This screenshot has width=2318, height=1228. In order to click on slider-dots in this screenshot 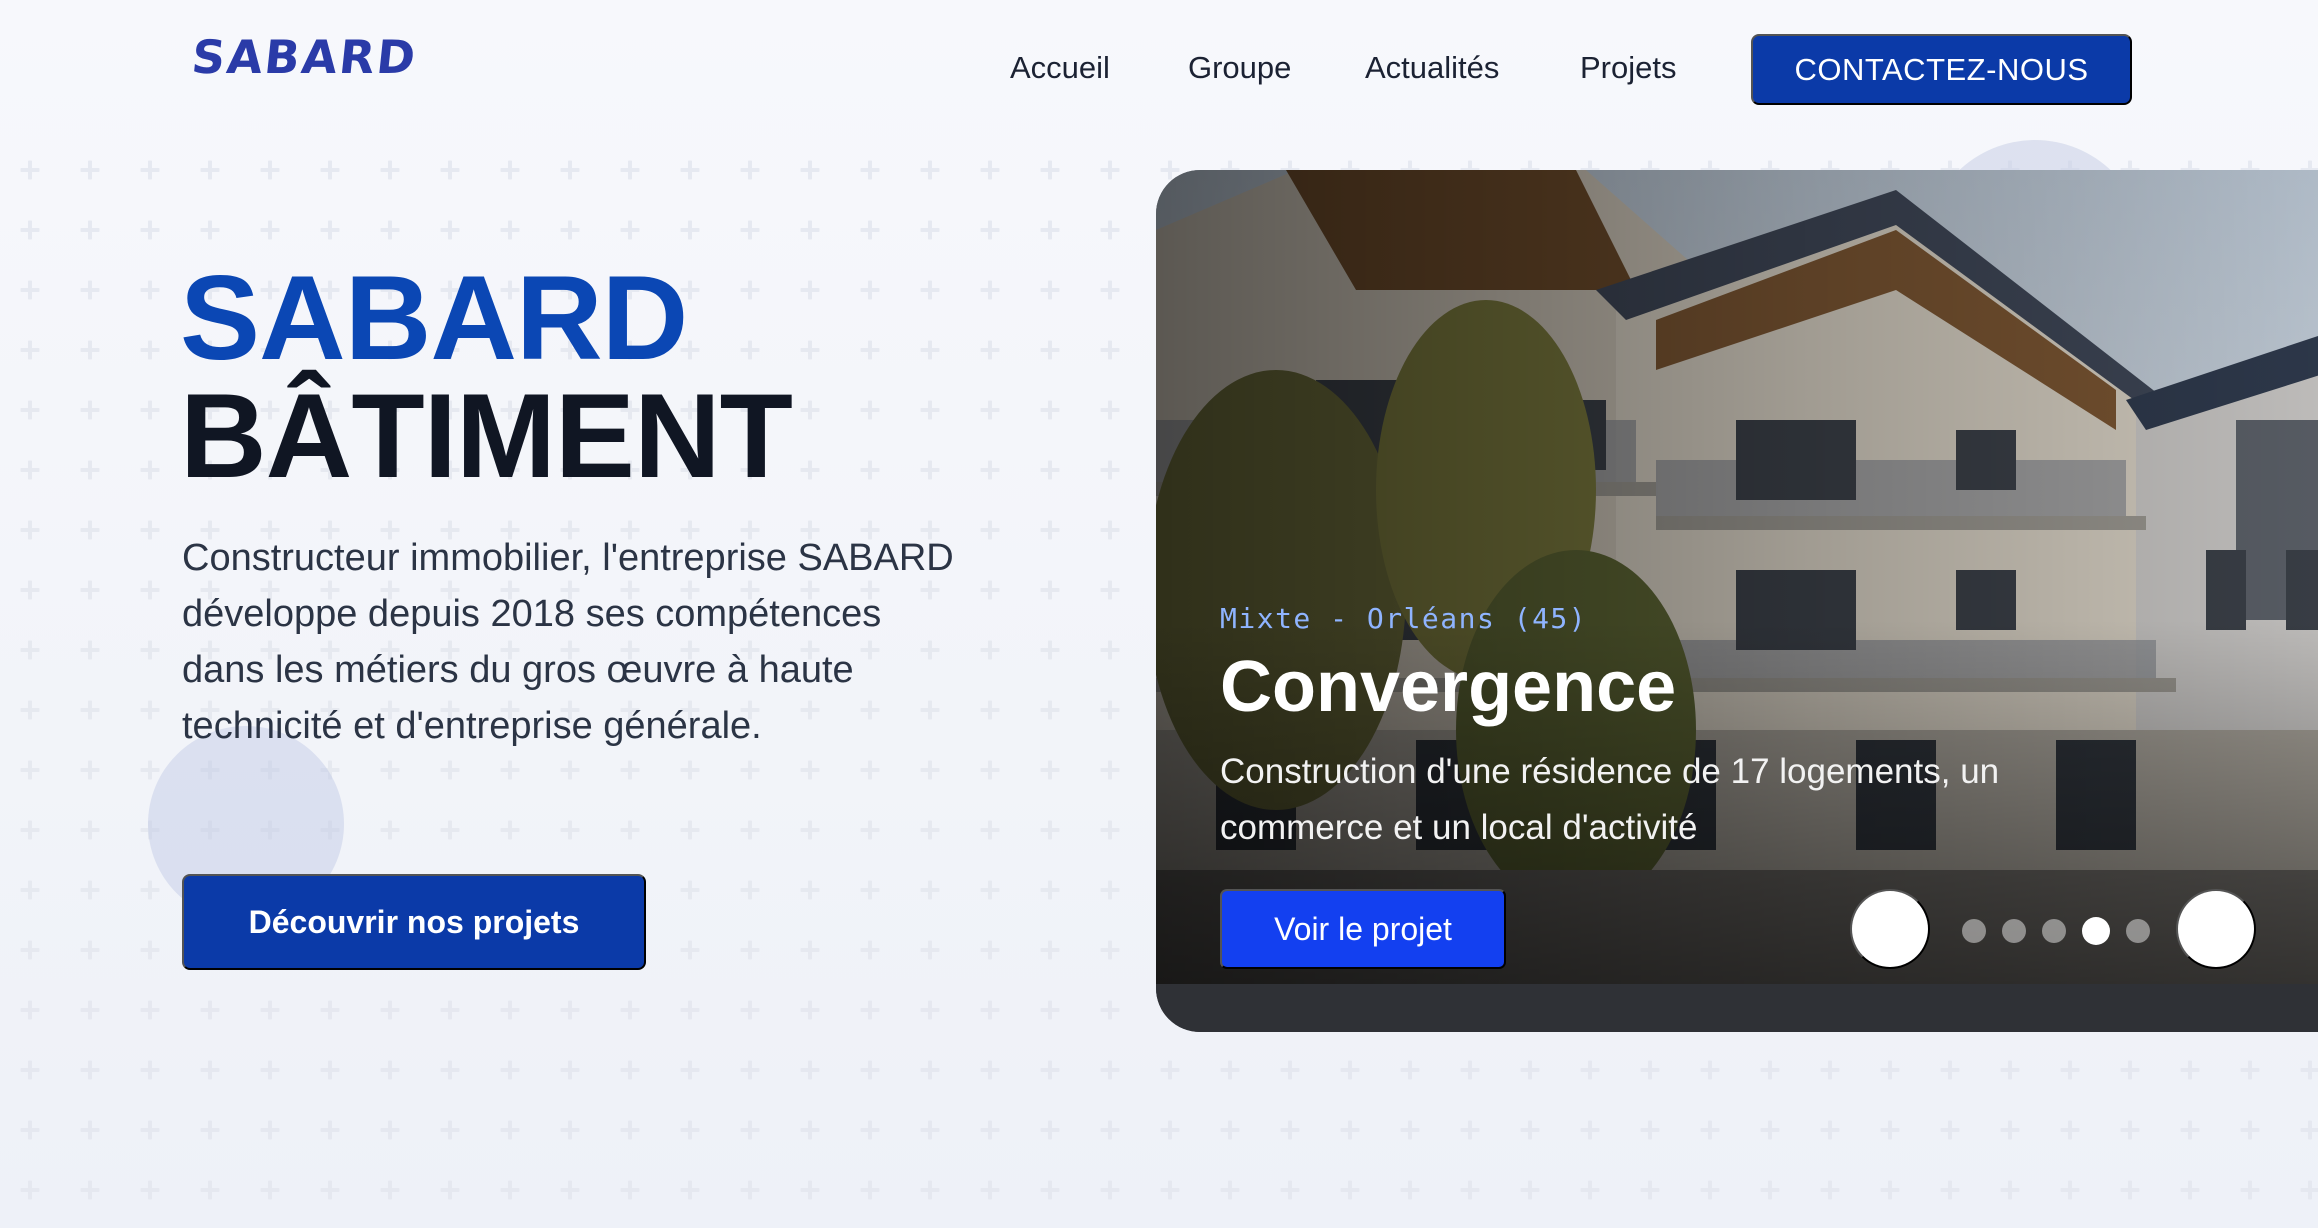, I will do `click(2056, 931)`.